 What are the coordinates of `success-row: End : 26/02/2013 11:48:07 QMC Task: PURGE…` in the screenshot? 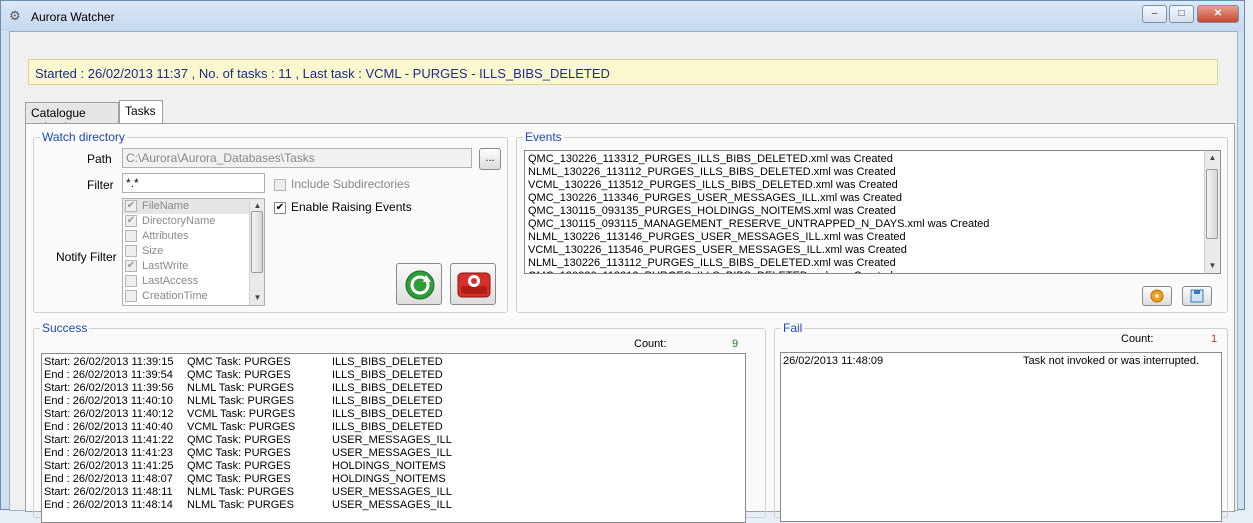 It's located at (393, 479).